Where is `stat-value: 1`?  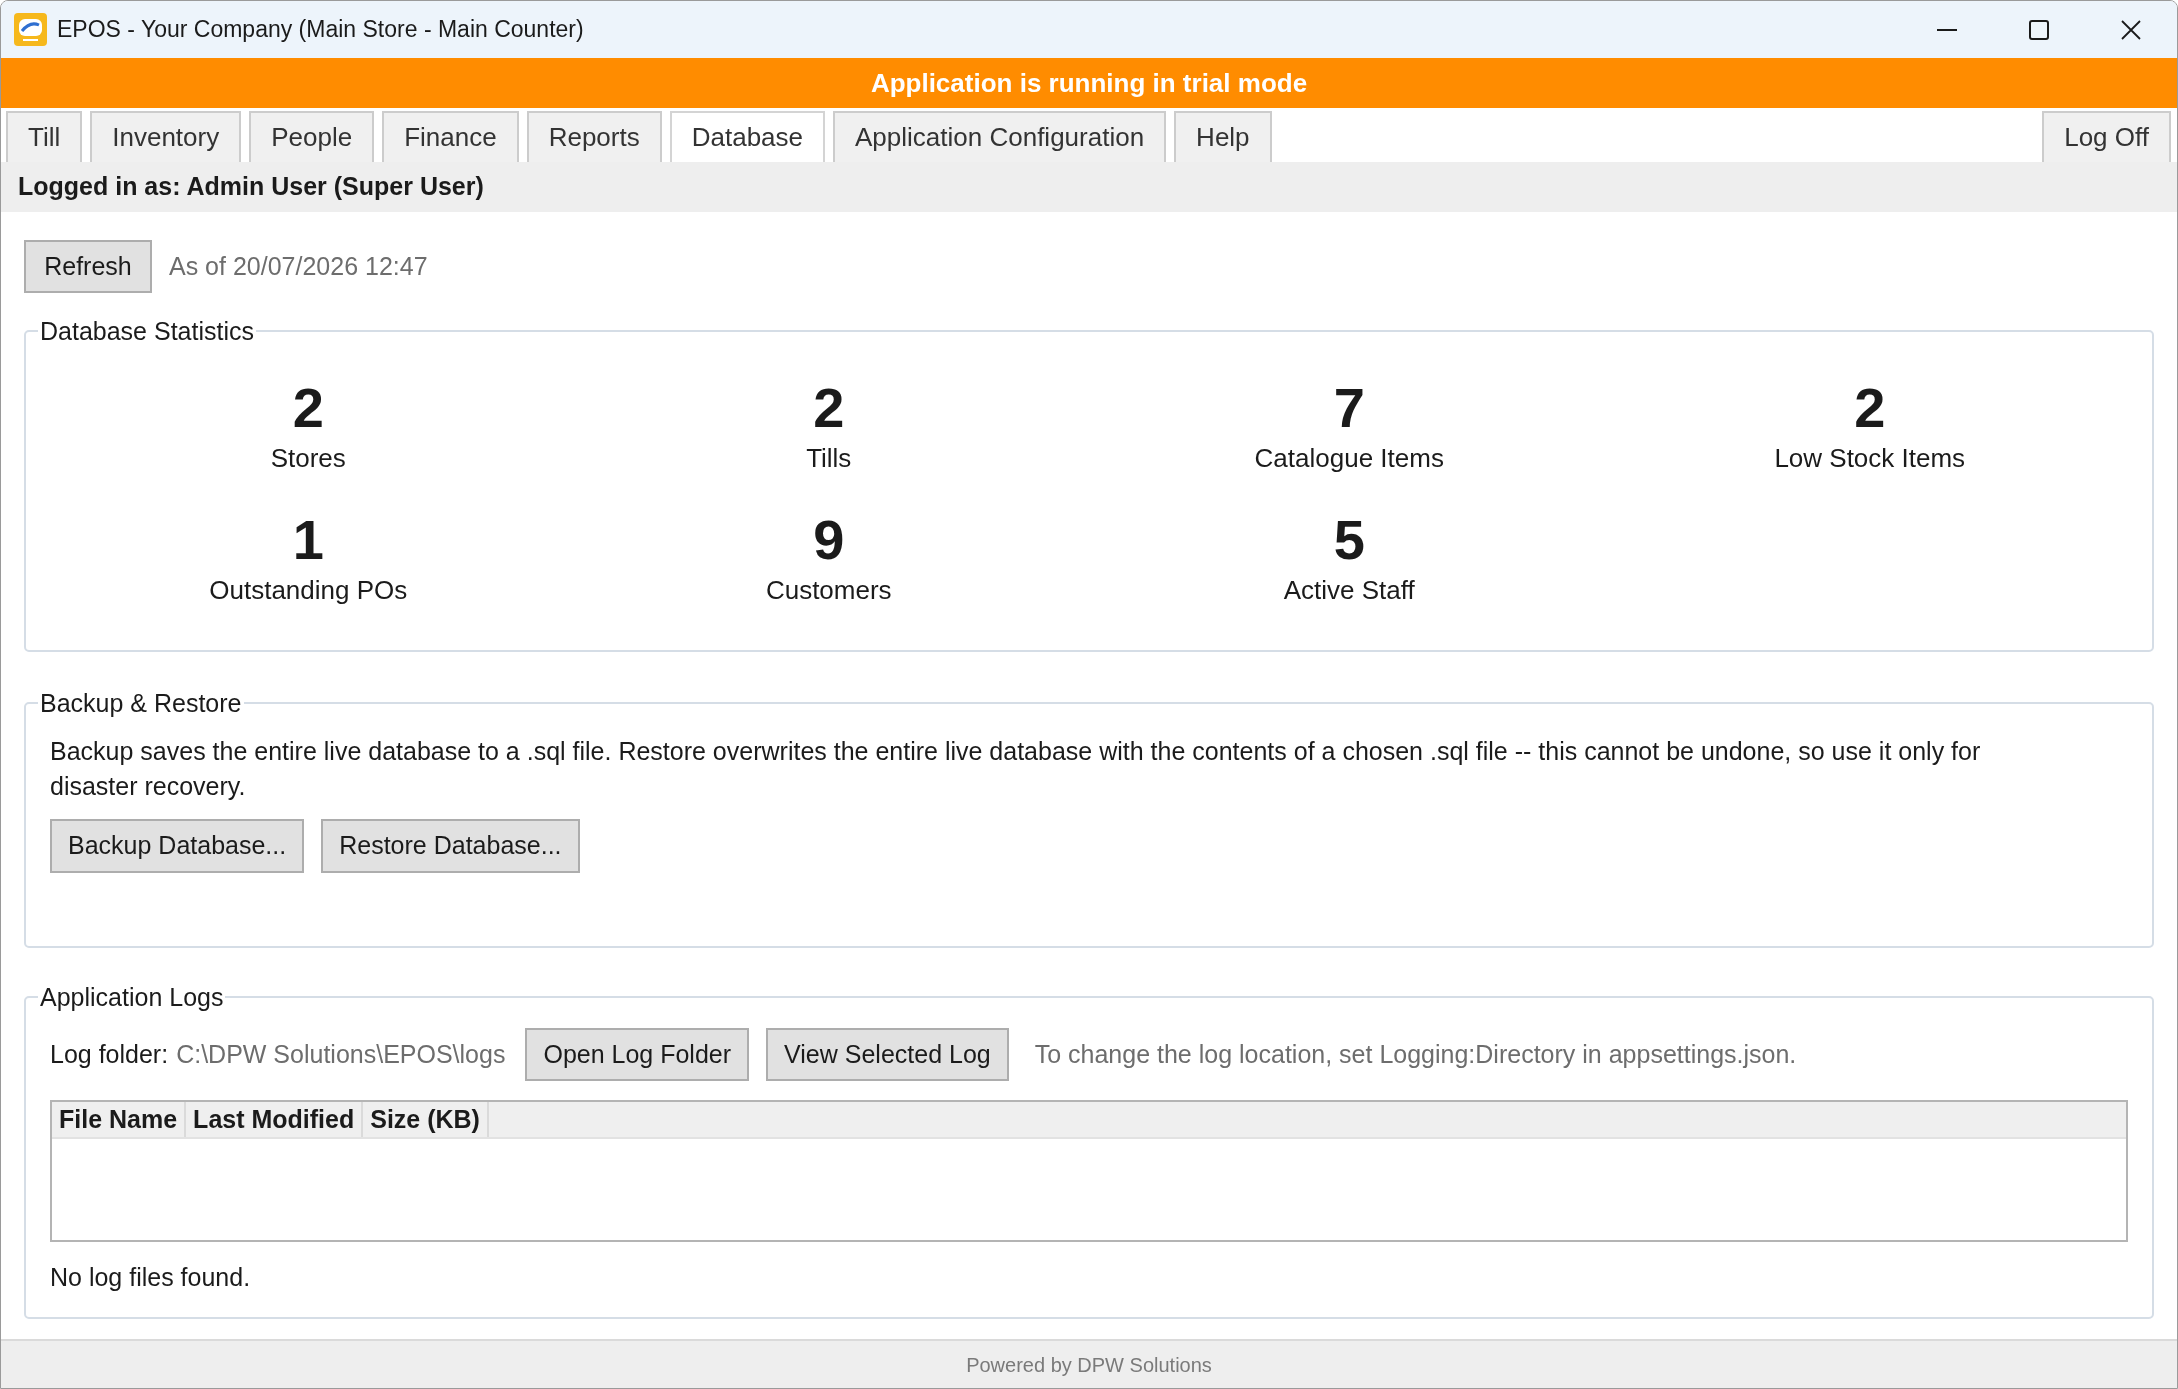
stat-value: 1 is located at coordinates (308, 540).